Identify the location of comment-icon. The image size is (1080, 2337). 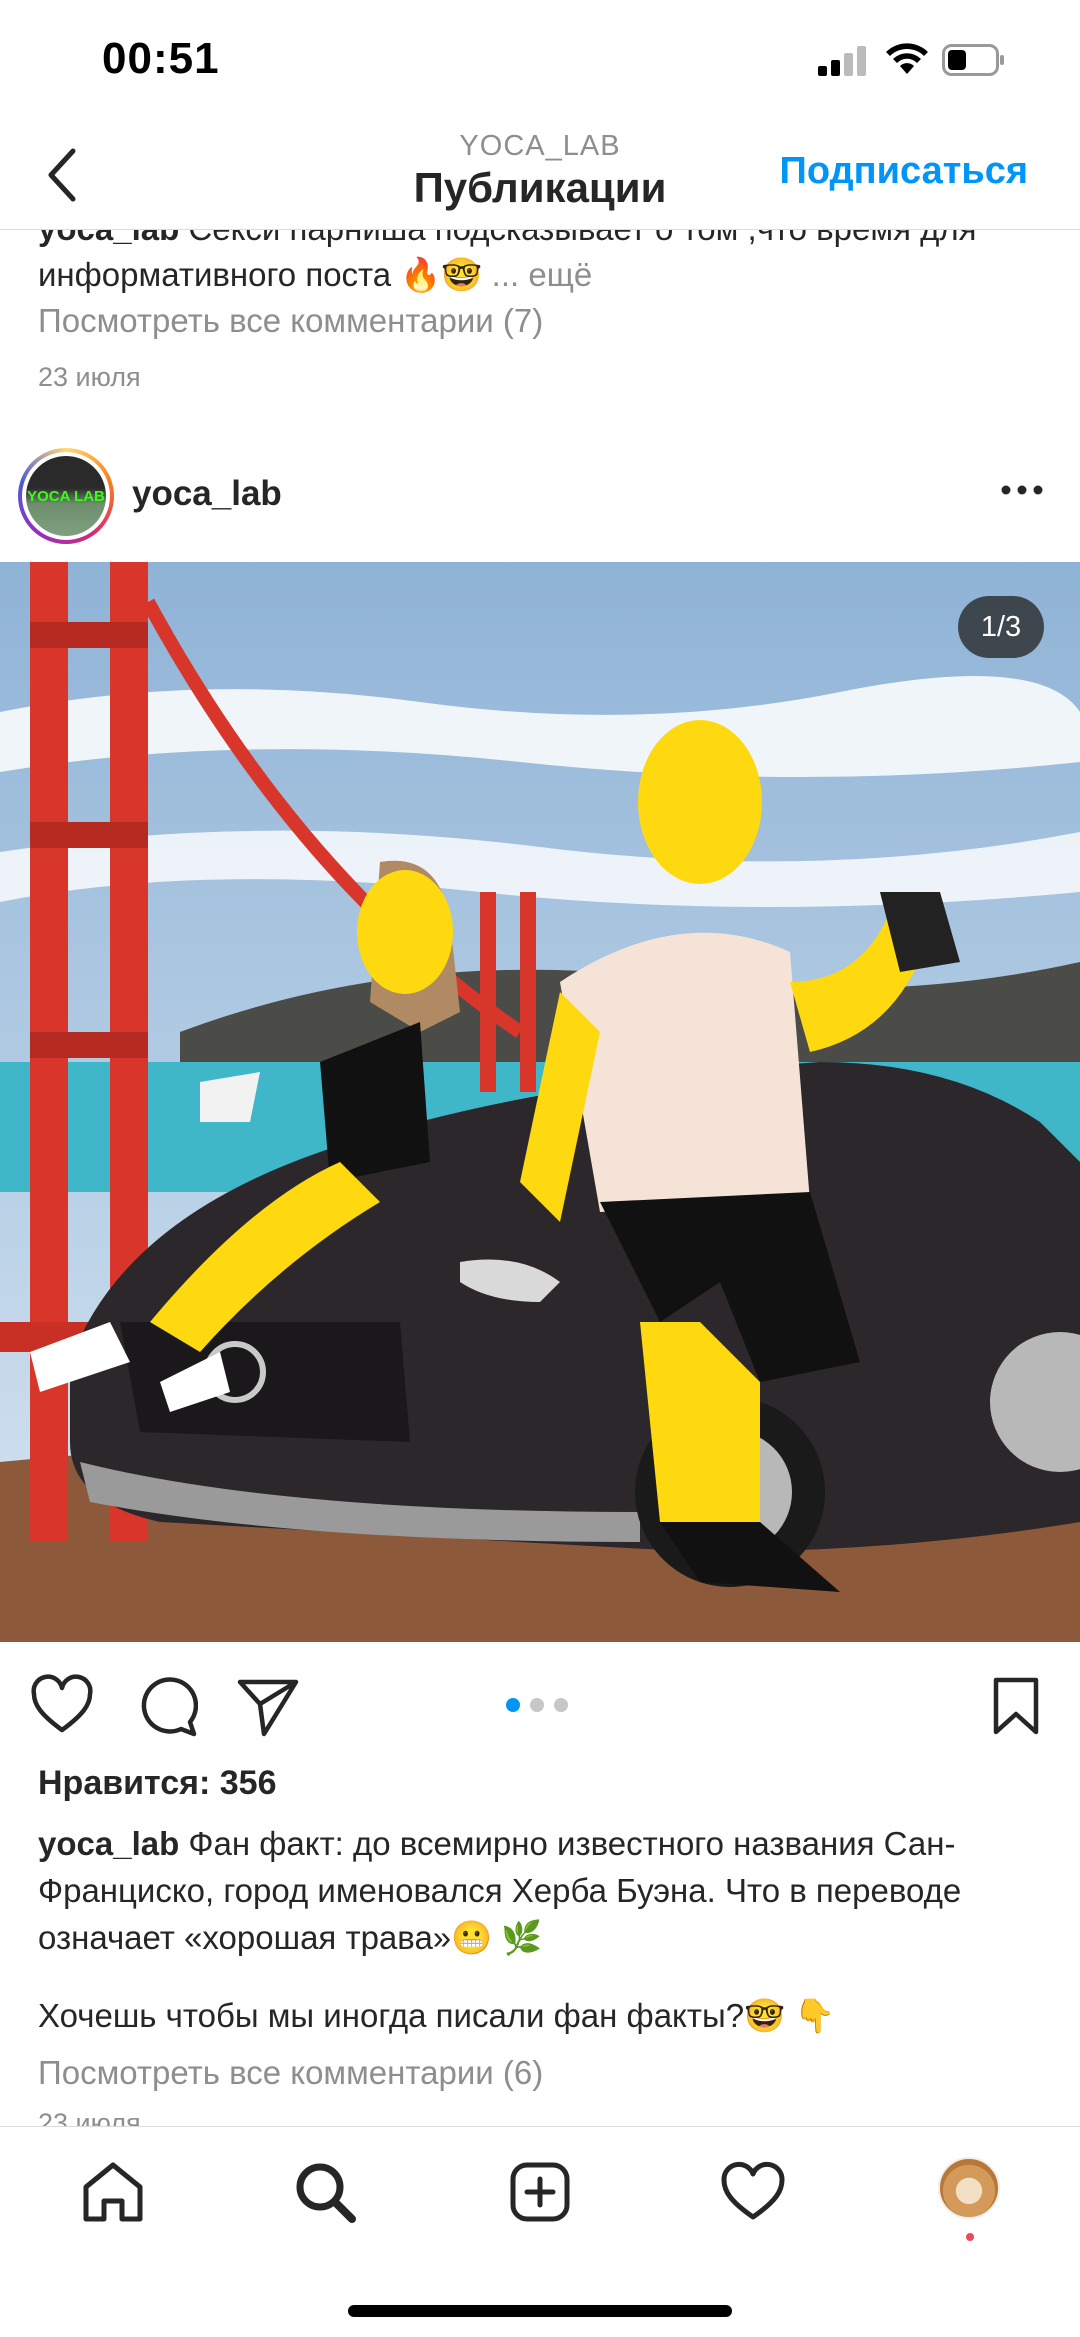
(166, 1706).